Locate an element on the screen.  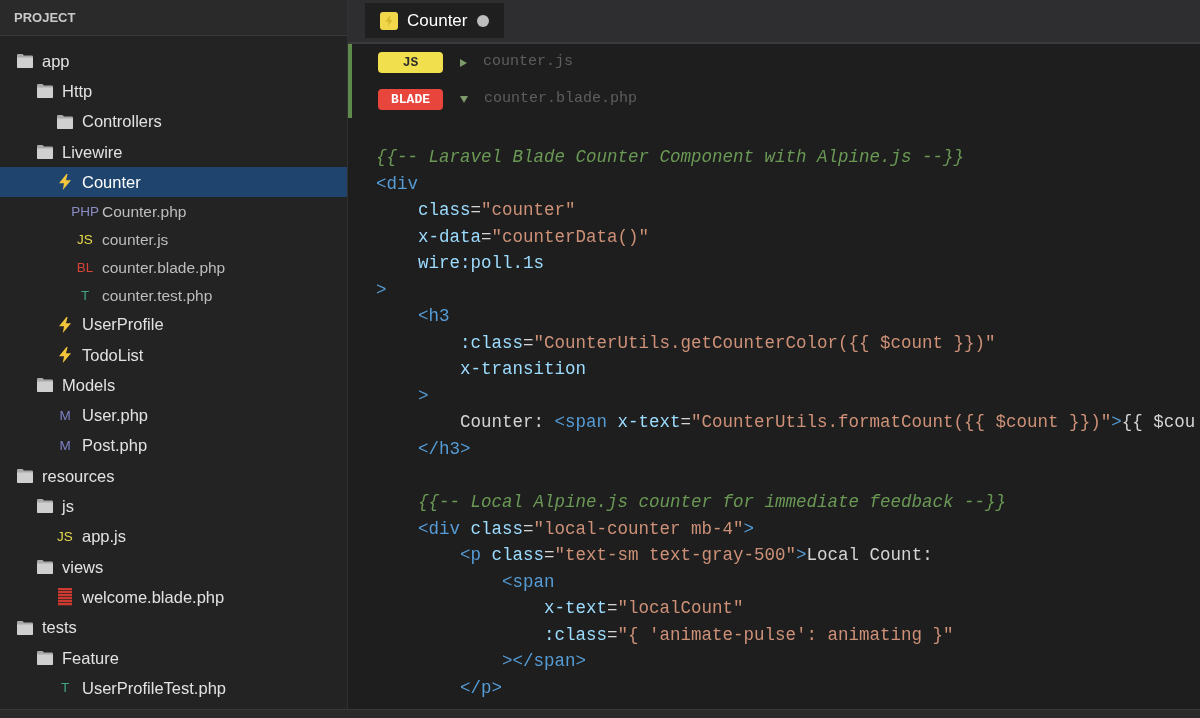
language-tag: BLADE is located at coordinates (410, 99).